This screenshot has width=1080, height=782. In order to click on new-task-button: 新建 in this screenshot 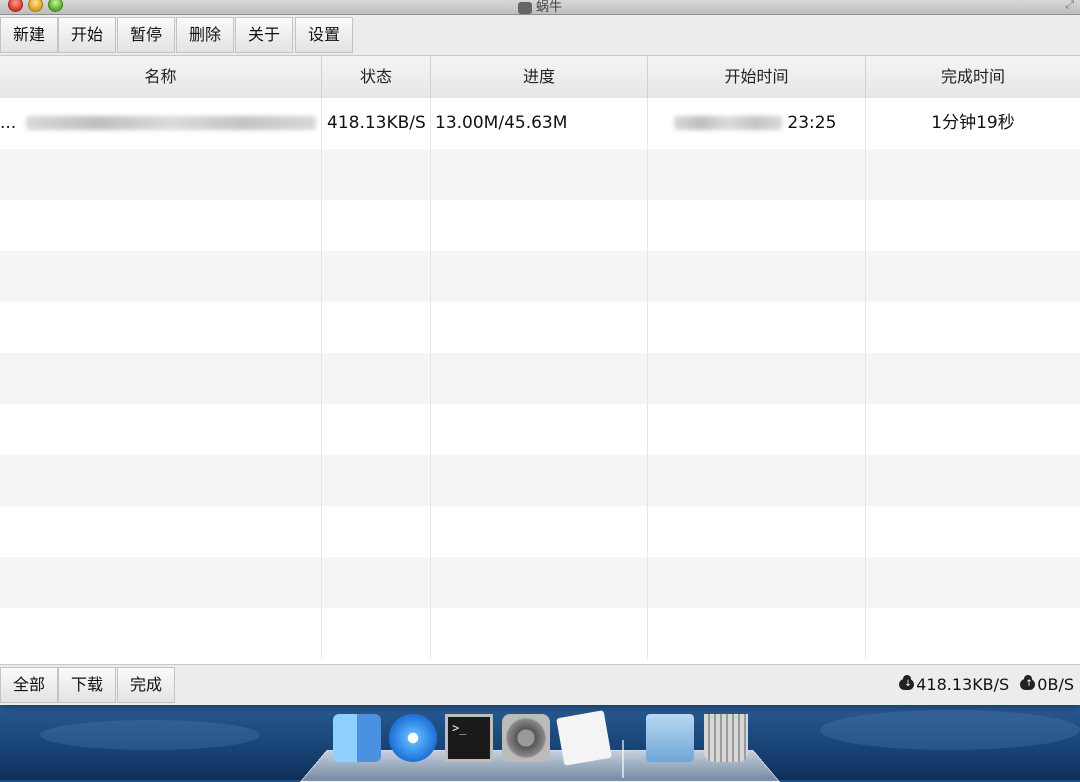, I will do `click(29, 35)`.